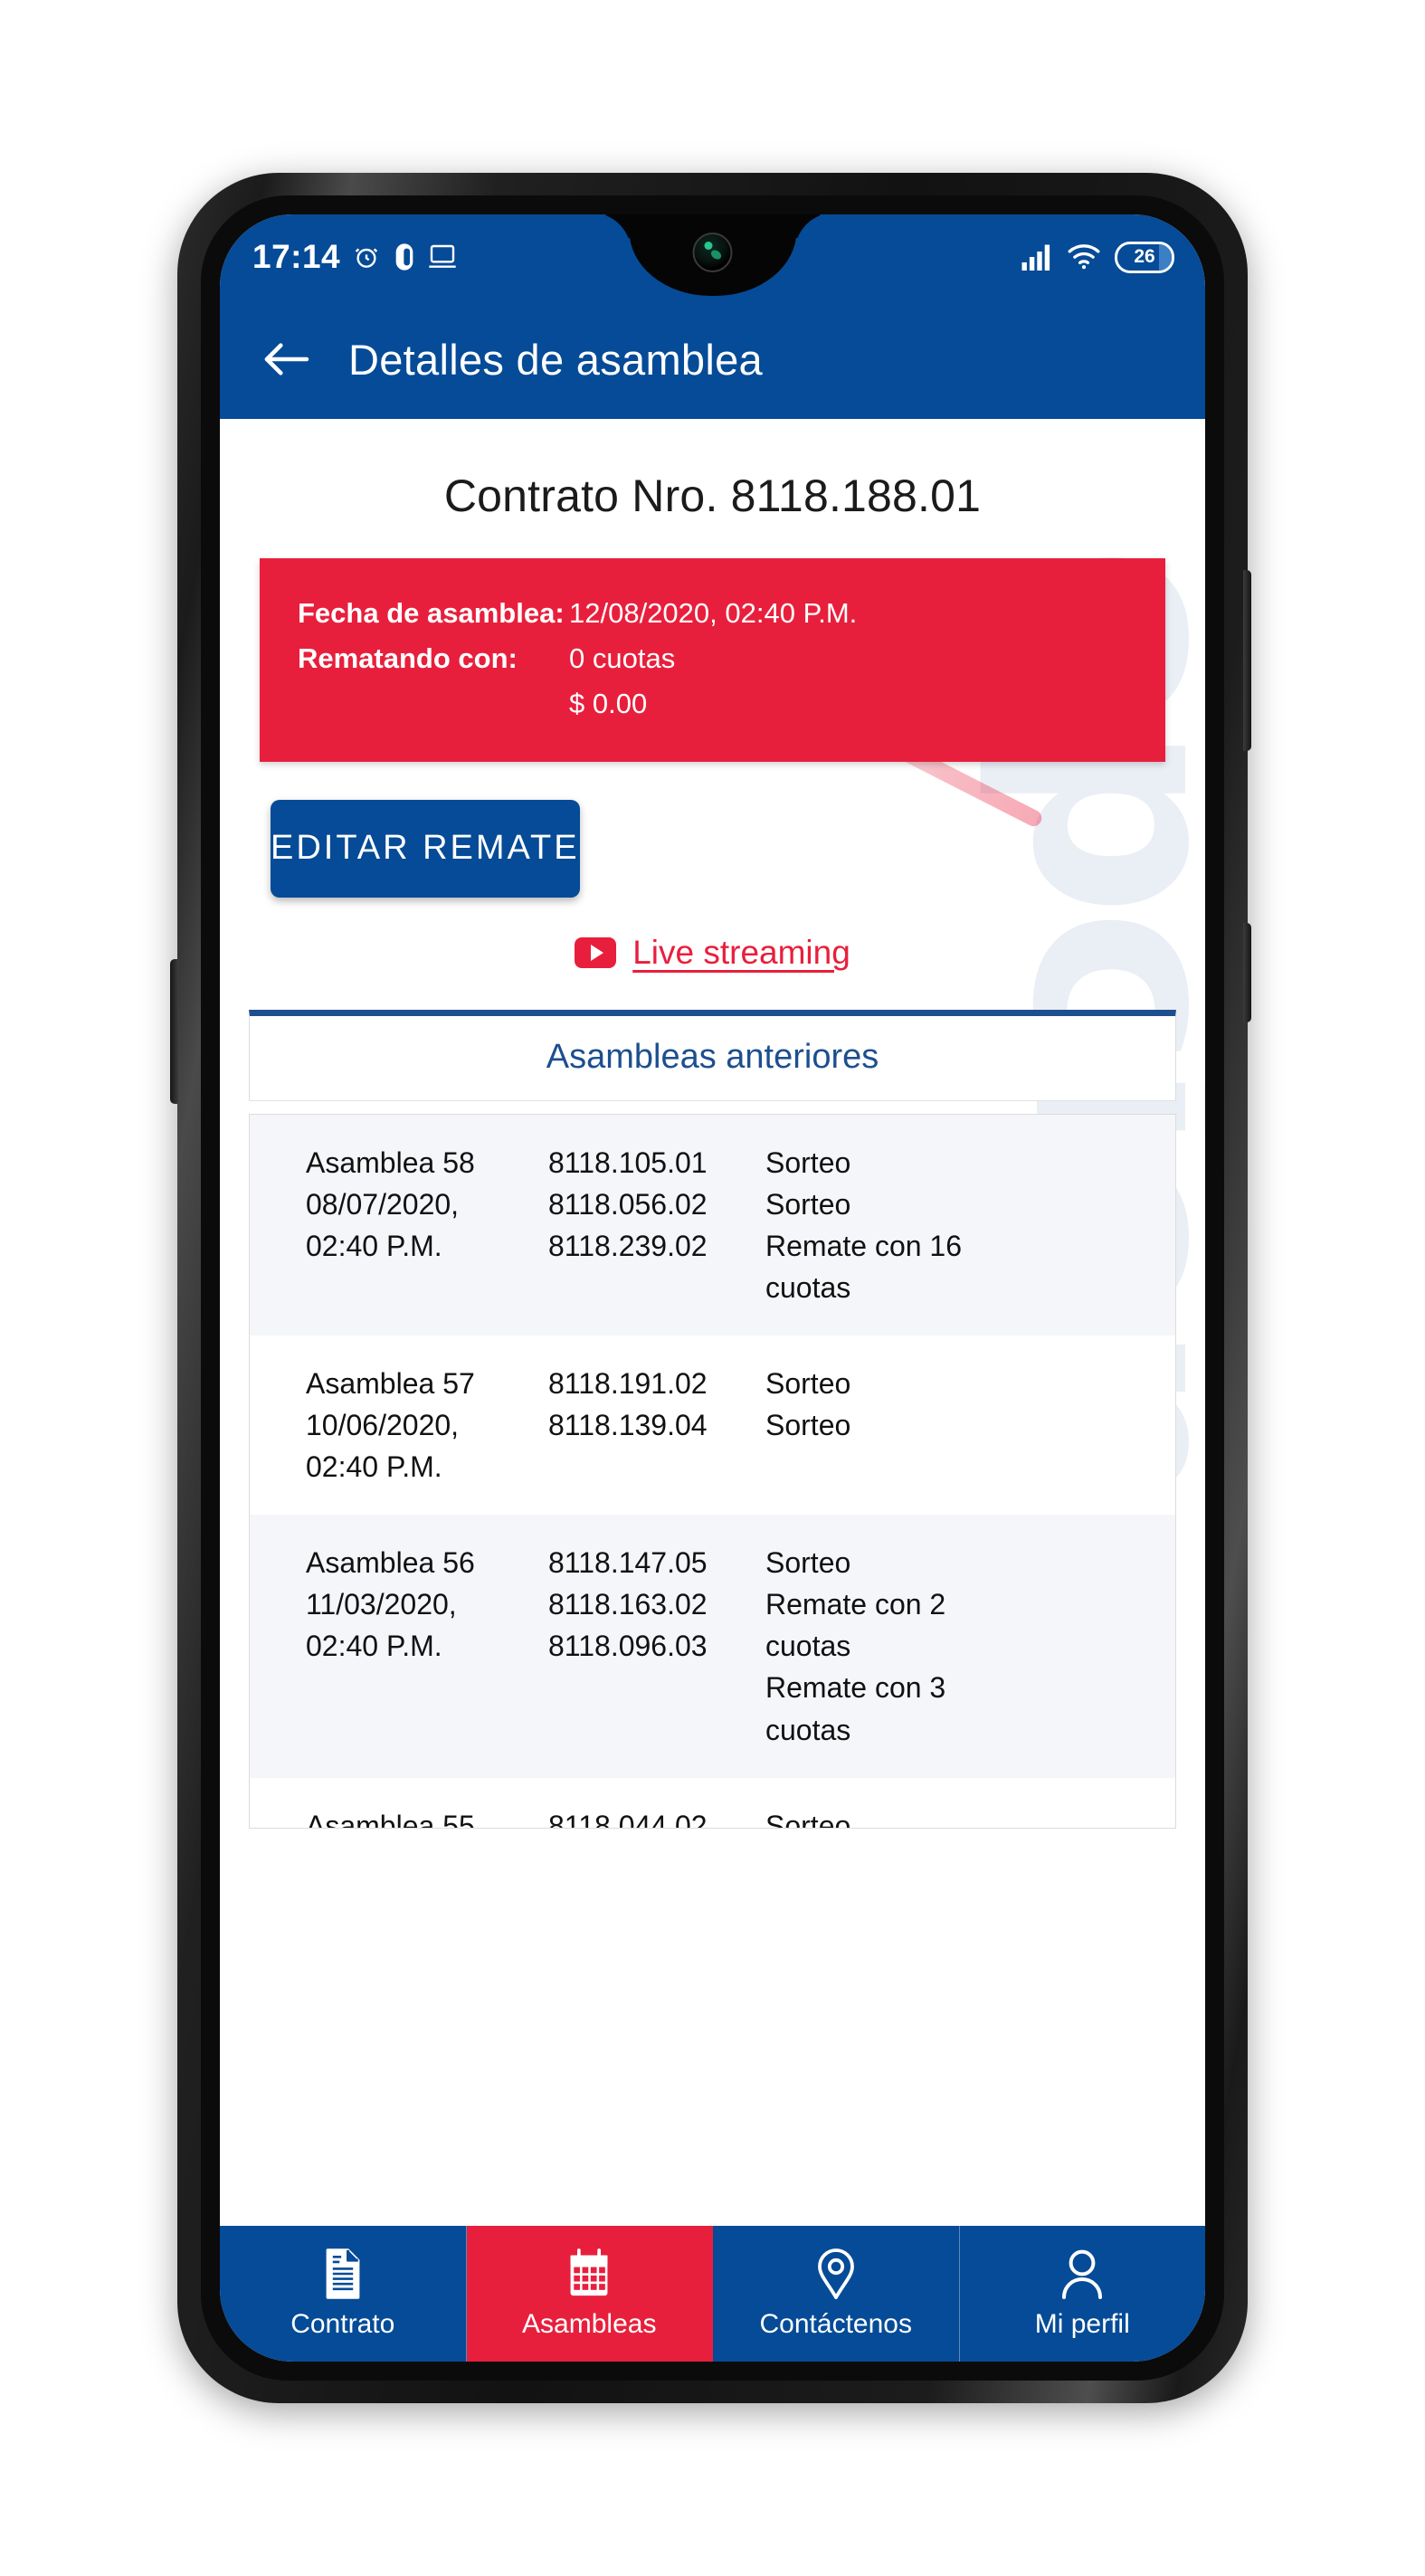 The height and width of the screenshot is (2576, 1425). I want to click on info-value-bidding: 0 cuotas $ 0.00, so click(622, 682).